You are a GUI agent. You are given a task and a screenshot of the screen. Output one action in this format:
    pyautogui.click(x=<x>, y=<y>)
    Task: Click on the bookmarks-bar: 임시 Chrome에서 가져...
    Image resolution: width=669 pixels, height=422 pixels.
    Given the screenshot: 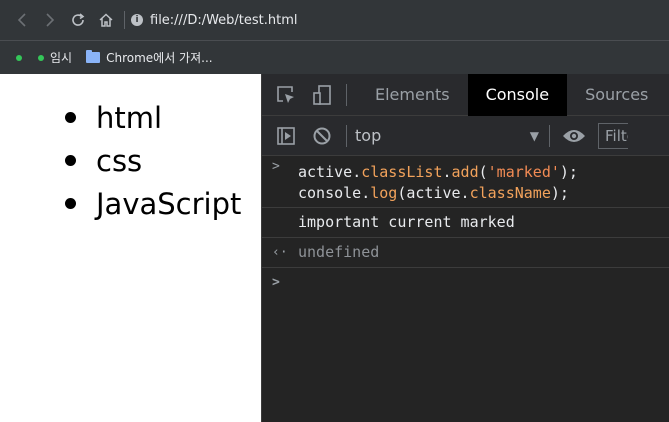 What is the action you would take?
    pyautogui.click(x=334, y=57)
    